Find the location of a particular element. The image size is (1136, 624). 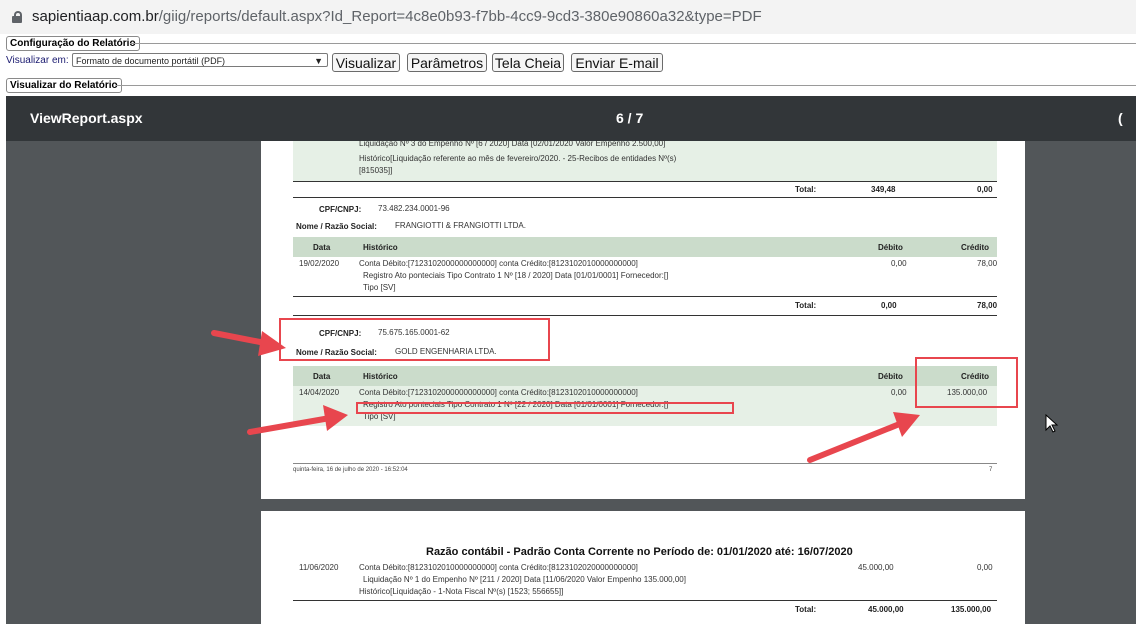

annotation-arrow-credito is located at coordinates (863, 437).